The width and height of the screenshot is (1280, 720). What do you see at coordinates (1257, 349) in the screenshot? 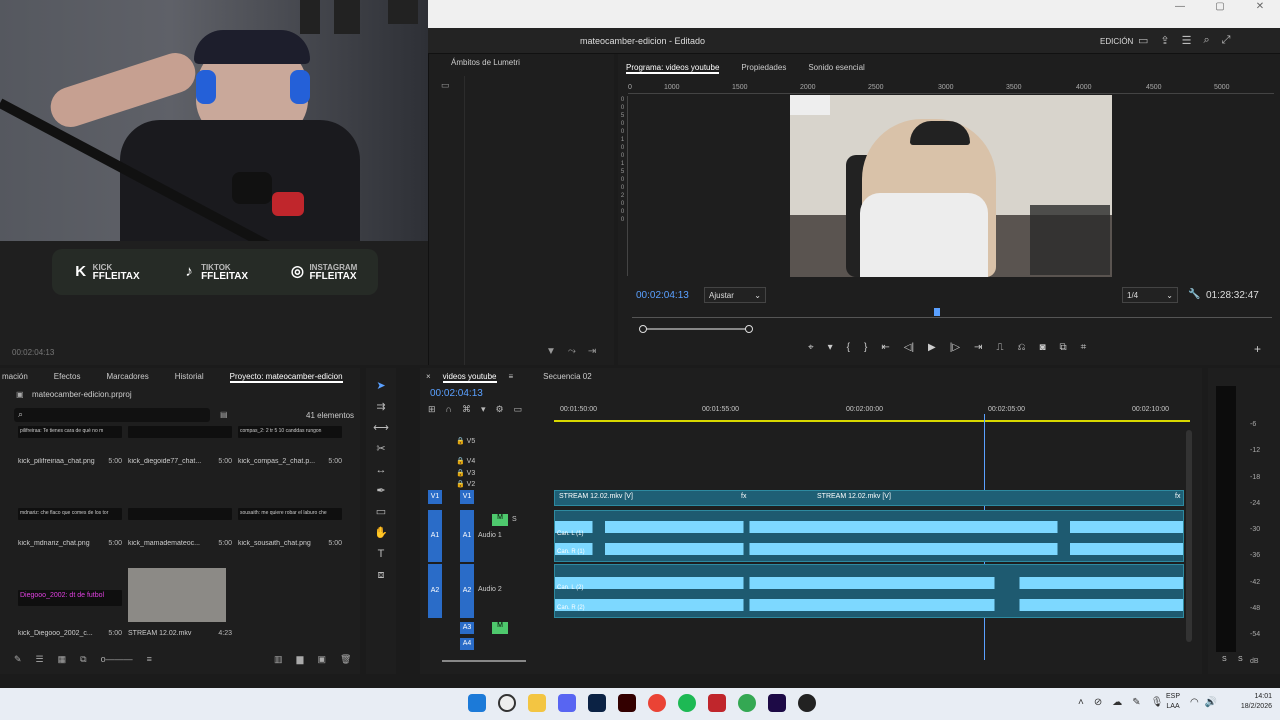
I see `add-button-icon: +` at bounding box center [1257, 349].